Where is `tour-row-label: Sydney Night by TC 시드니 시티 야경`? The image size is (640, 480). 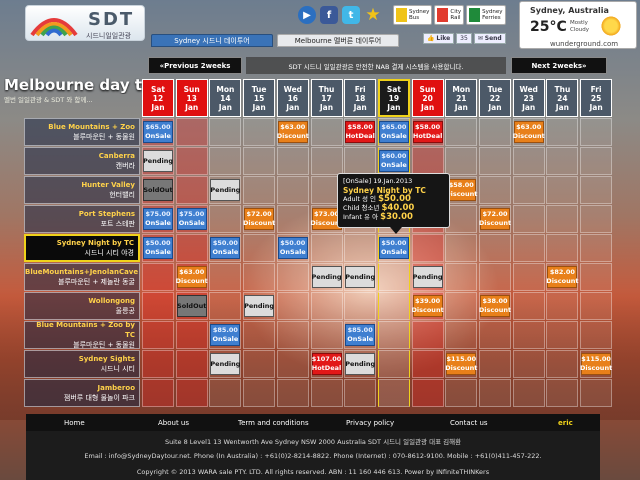 tour-row-label: Sydney Night by TC 시드니 시티 야경 is located at coordinates (82, 248).